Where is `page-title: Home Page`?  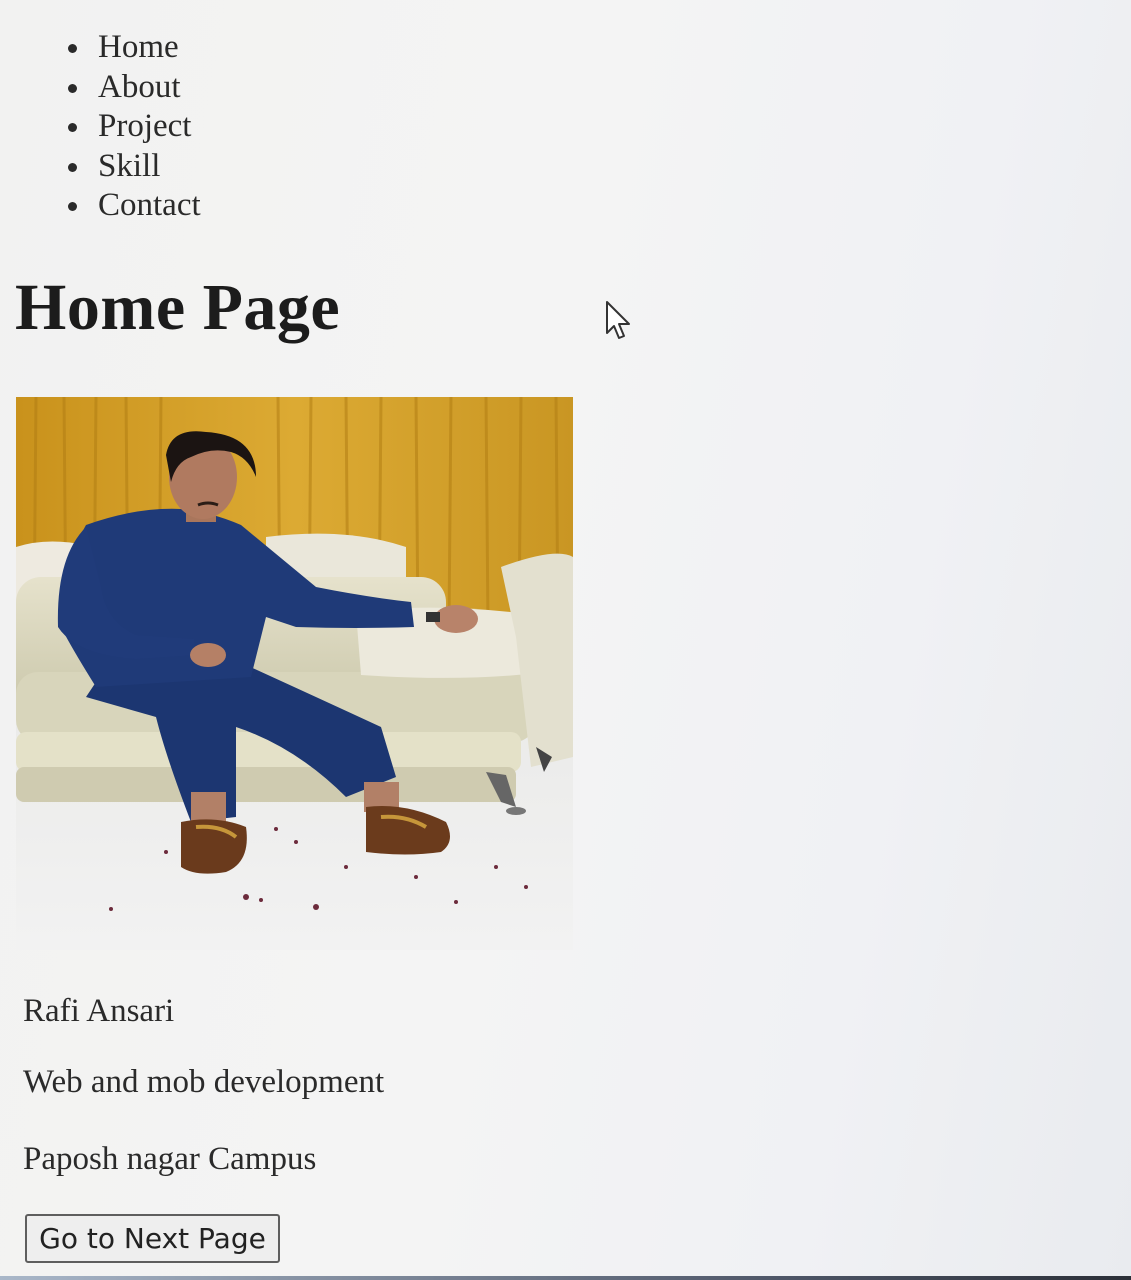 page-title: Home Page is located at coordinates (178, 307).